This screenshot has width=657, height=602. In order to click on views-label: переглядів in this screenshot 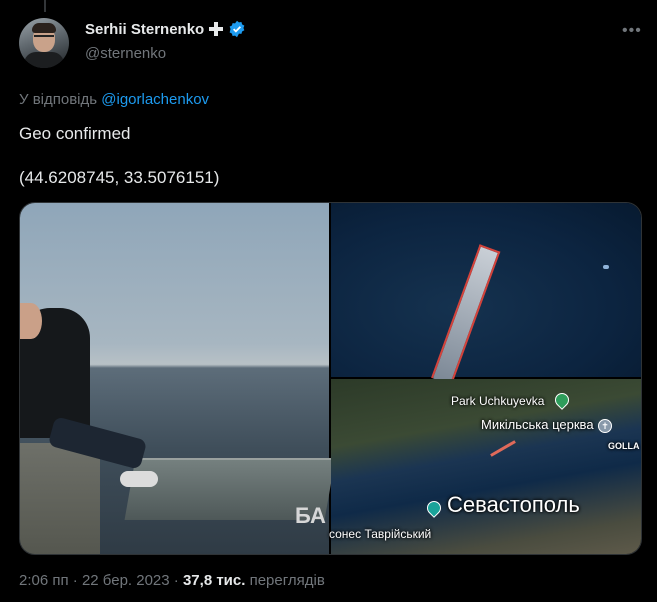, I will do `click(287, 580)`.